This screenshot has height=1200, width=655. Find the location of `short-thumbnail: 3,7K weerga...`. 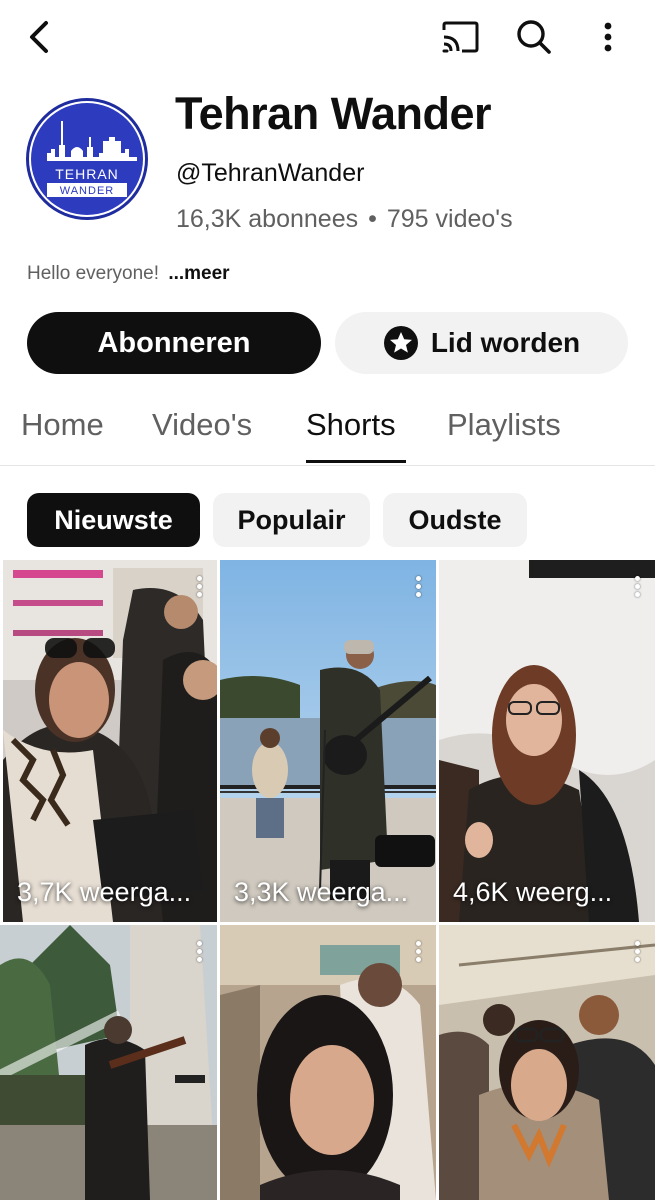

short-thumbnail: 3,7K weerga... is located at coordinates (110, 741).